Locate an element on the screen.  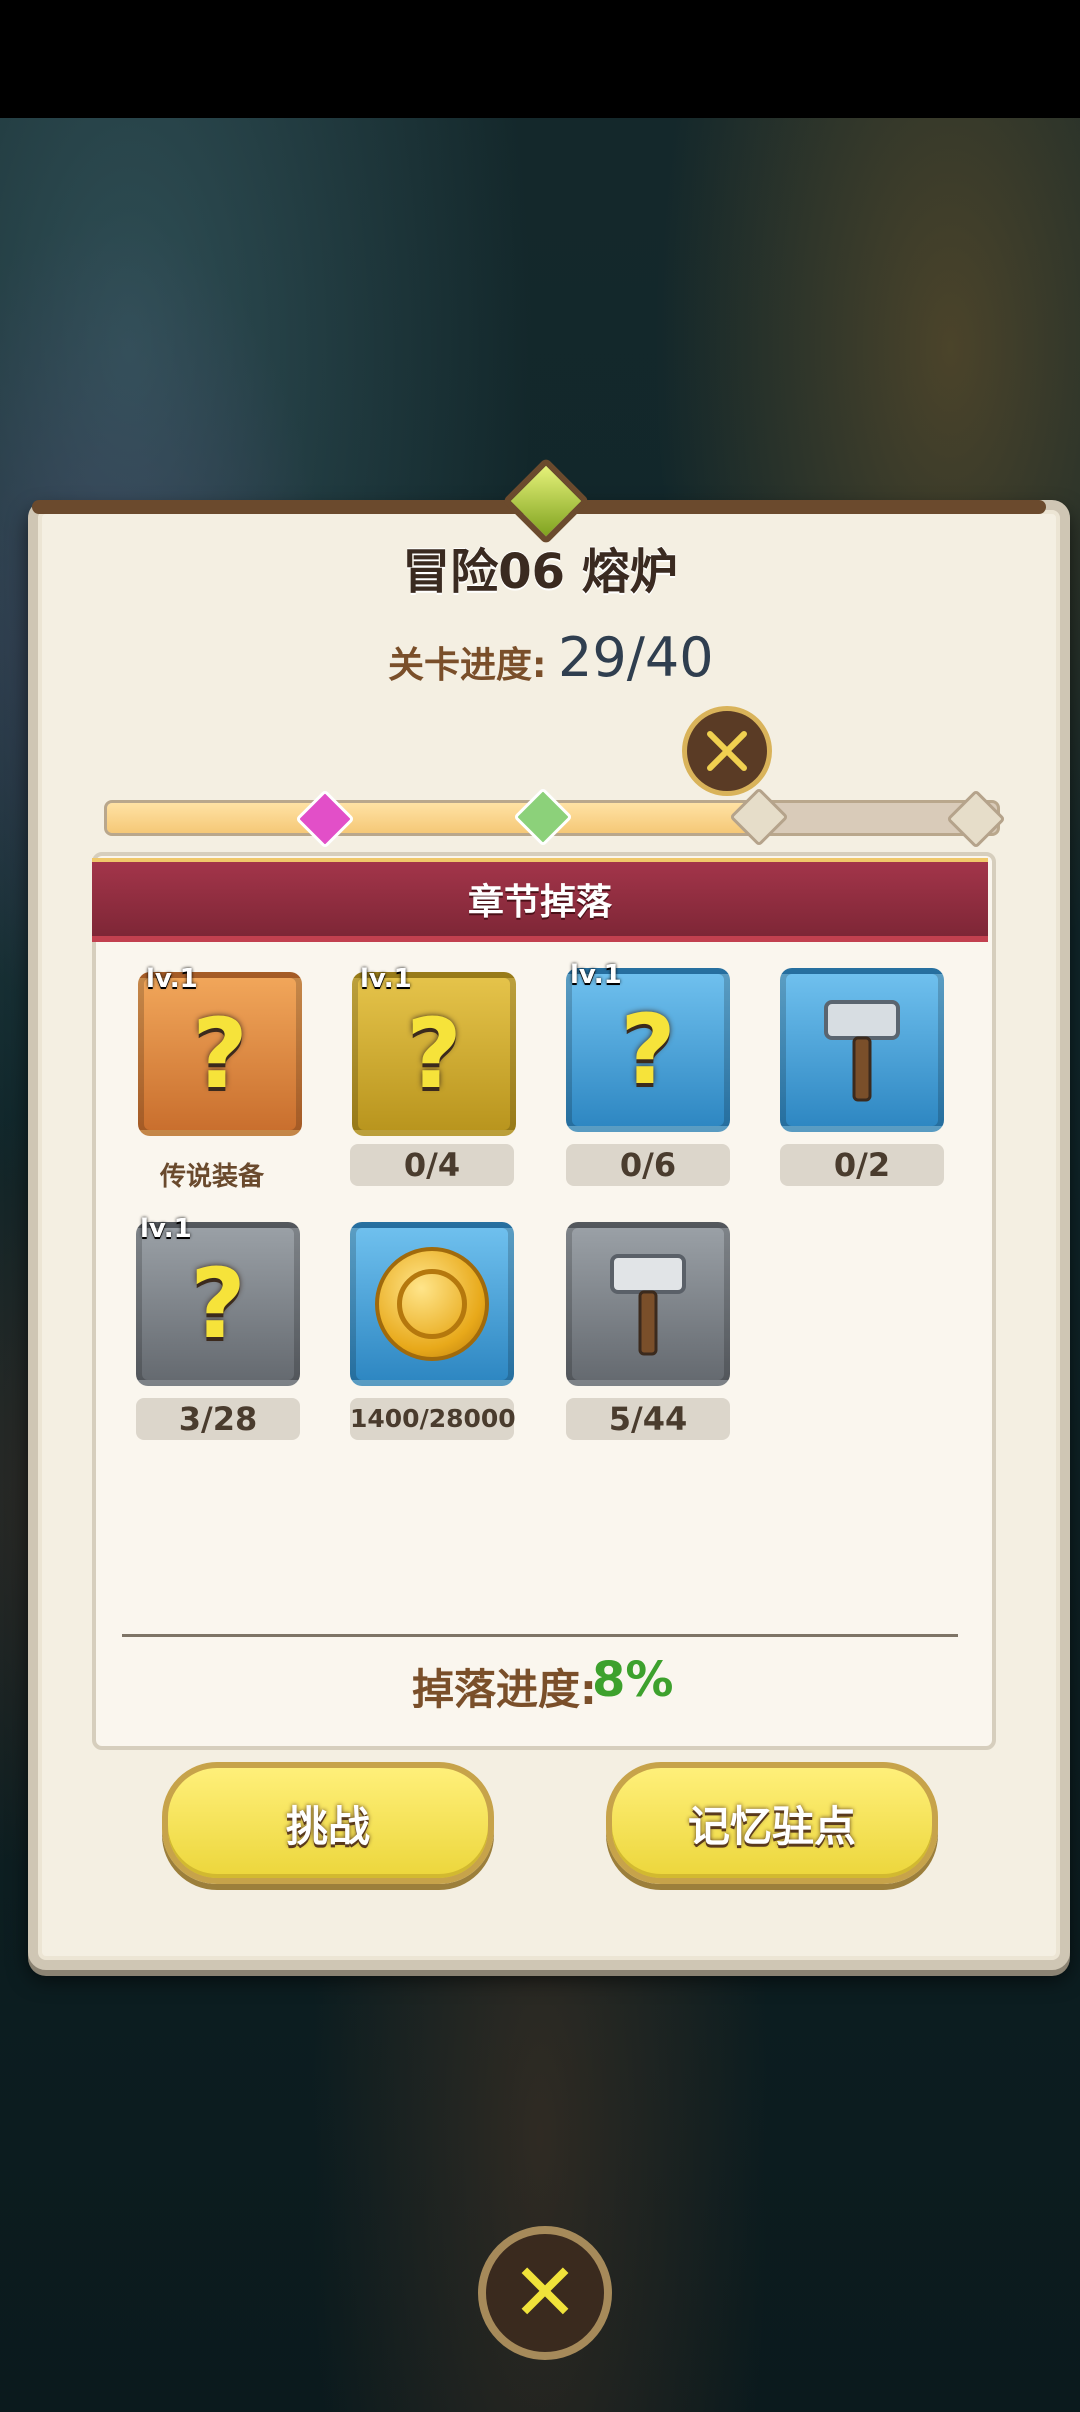
close-icon: ✕ is located at coordinates (545, 2292).